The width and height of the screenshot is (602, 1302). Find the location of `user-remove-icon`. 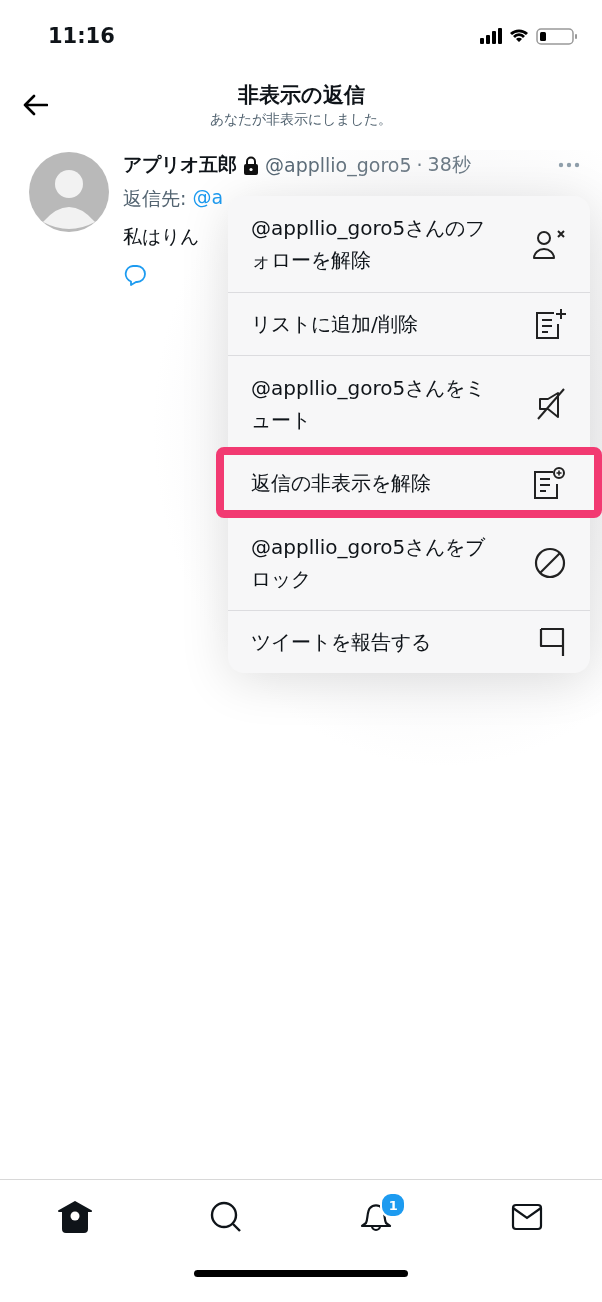

user-remove-icon is located at coordinates (549, 244).